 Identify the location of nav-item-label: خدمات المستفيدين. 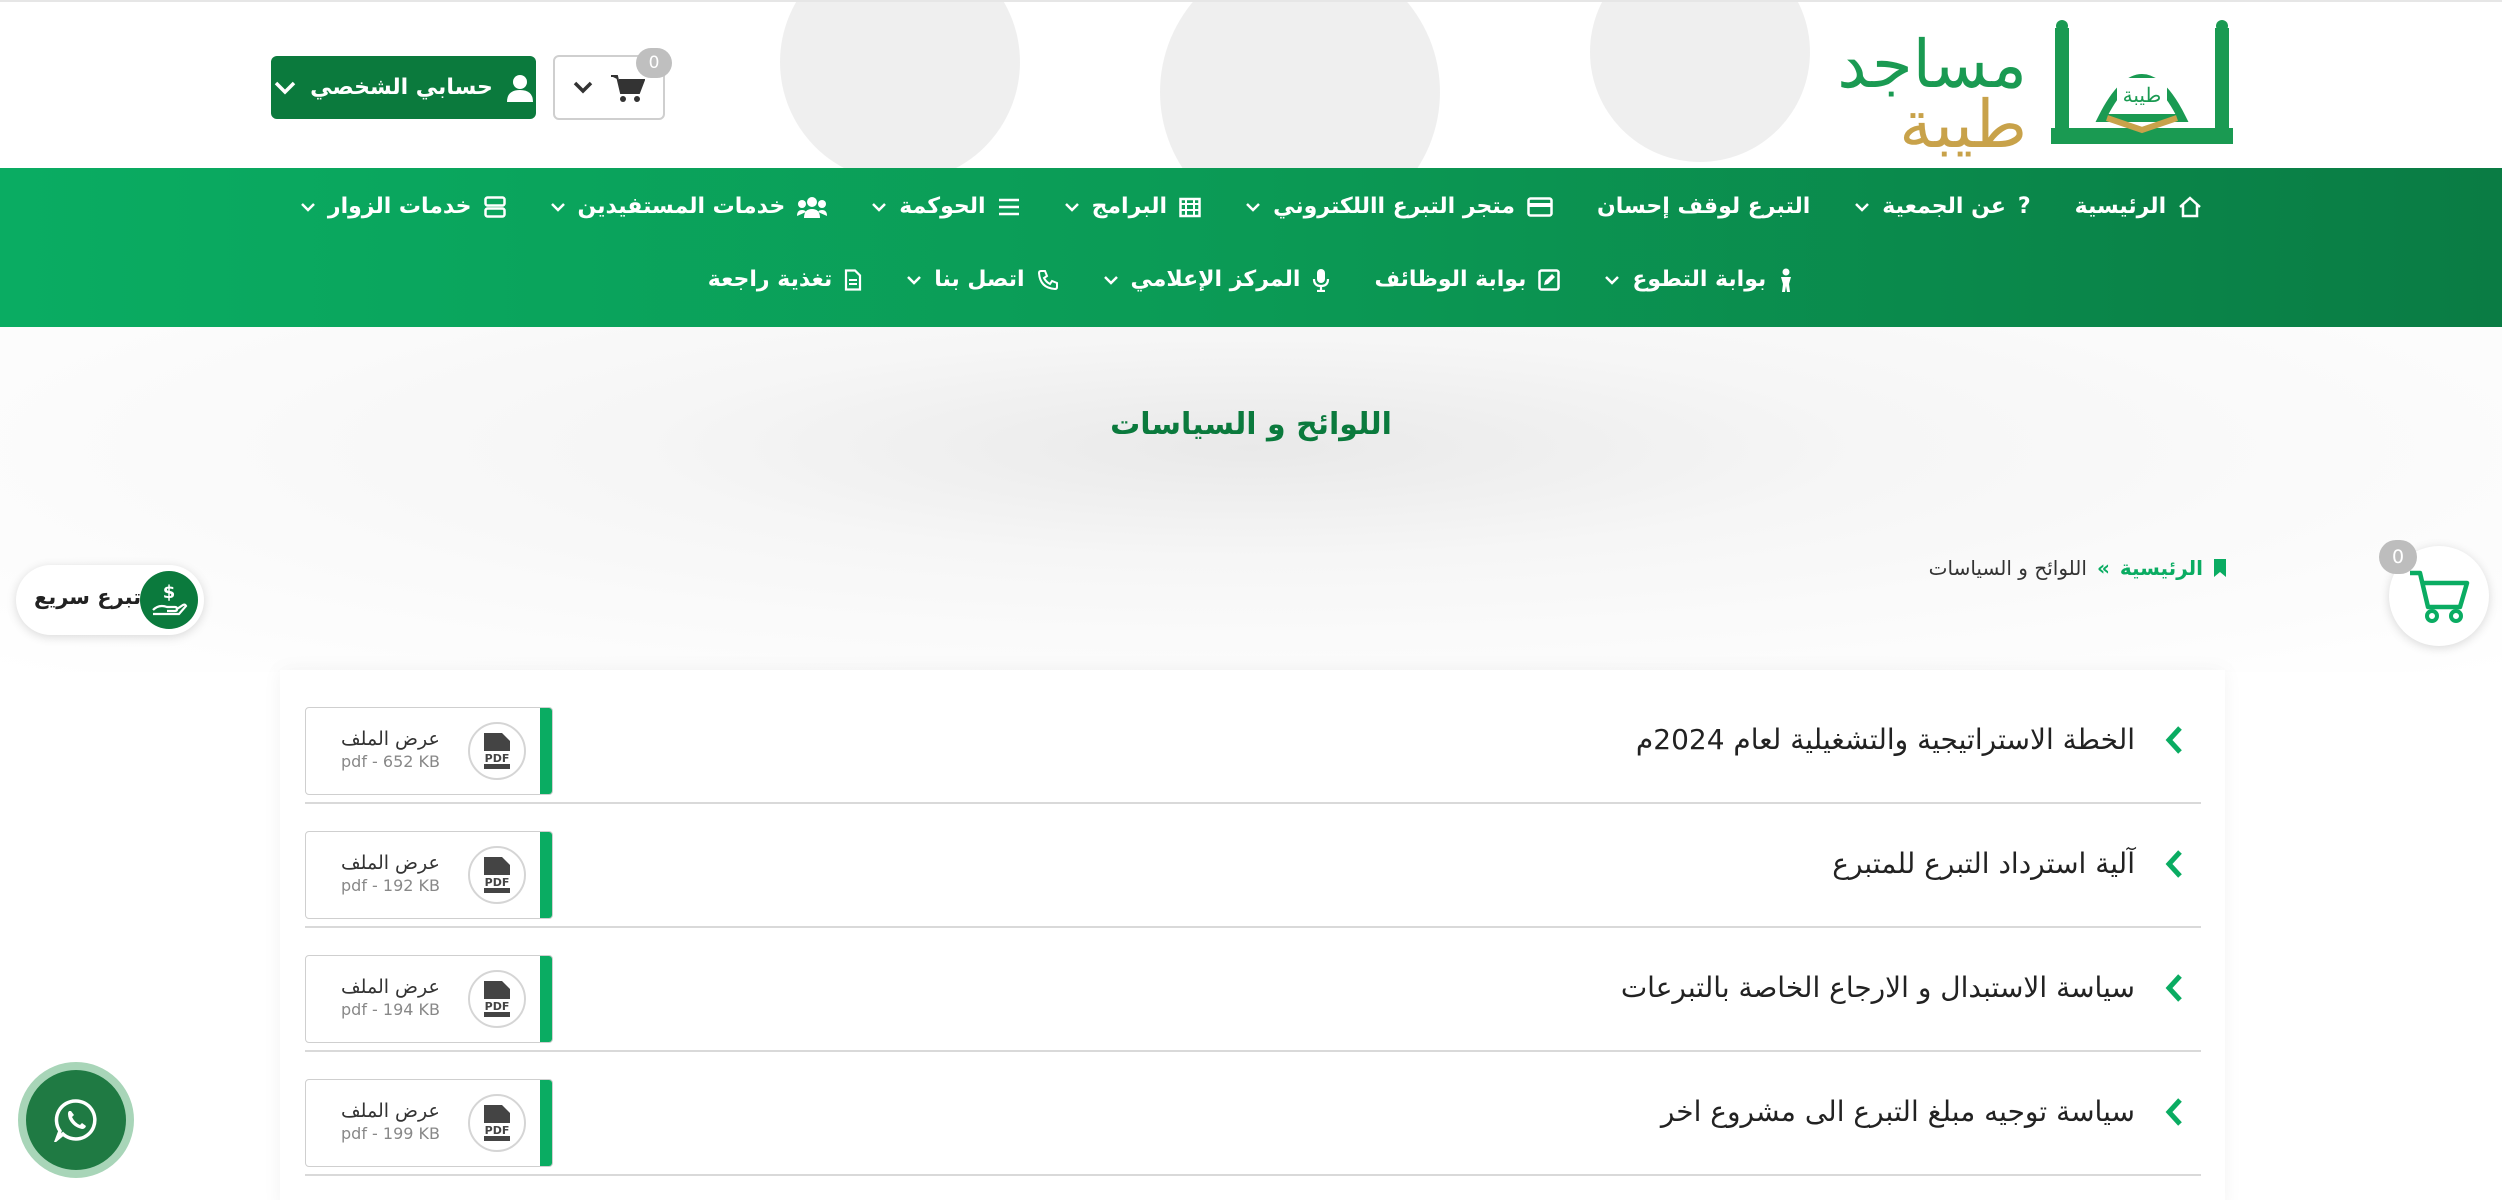
(681, 206).